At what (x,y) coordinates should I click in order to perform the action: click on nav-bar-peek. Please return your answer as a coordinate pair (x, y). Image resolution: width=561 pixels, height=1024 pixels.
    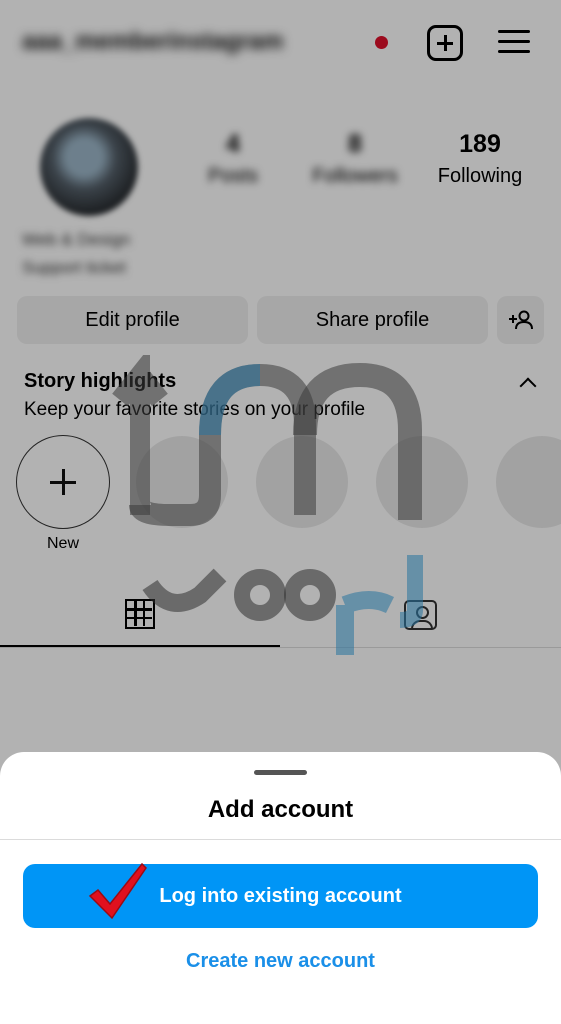
    Looking at the image, I should click on (123, 1019).